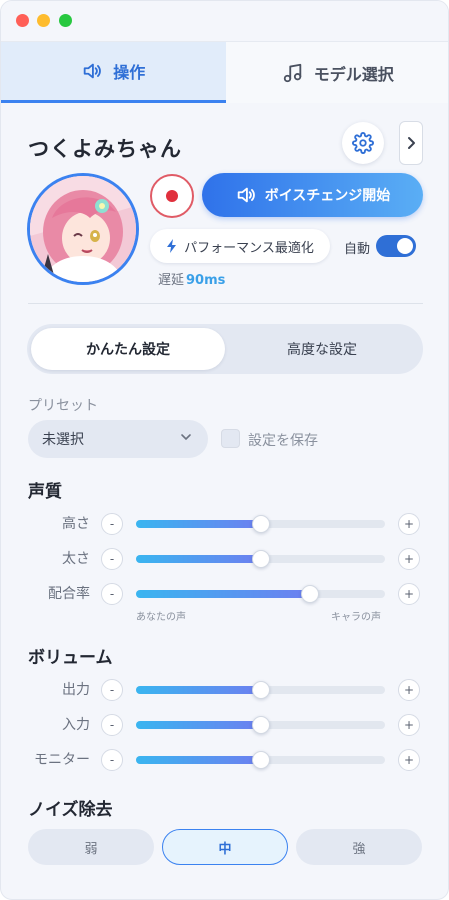 The height and width of the screenshot is (900, 449). What do you see at coordinates (283, 441) in the screenshot?
I see `save-settings-label: 設定を保存` at bounding box center [283, 441].